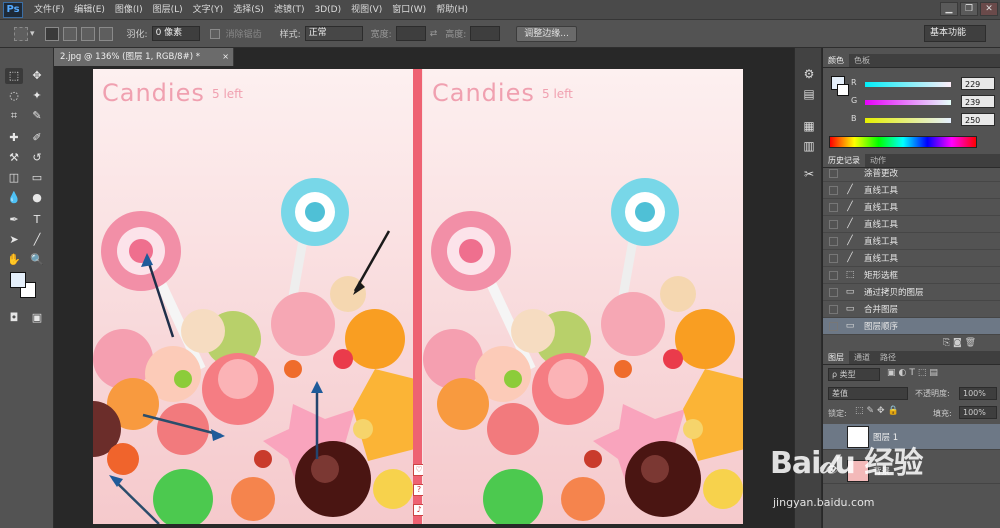 This screenshot has height=528, width=1000. What do you see at coordinates (289, 10) in the screenshot?
I see `menu-filter: 滤镜(T)` at bounding box center [289, 10].